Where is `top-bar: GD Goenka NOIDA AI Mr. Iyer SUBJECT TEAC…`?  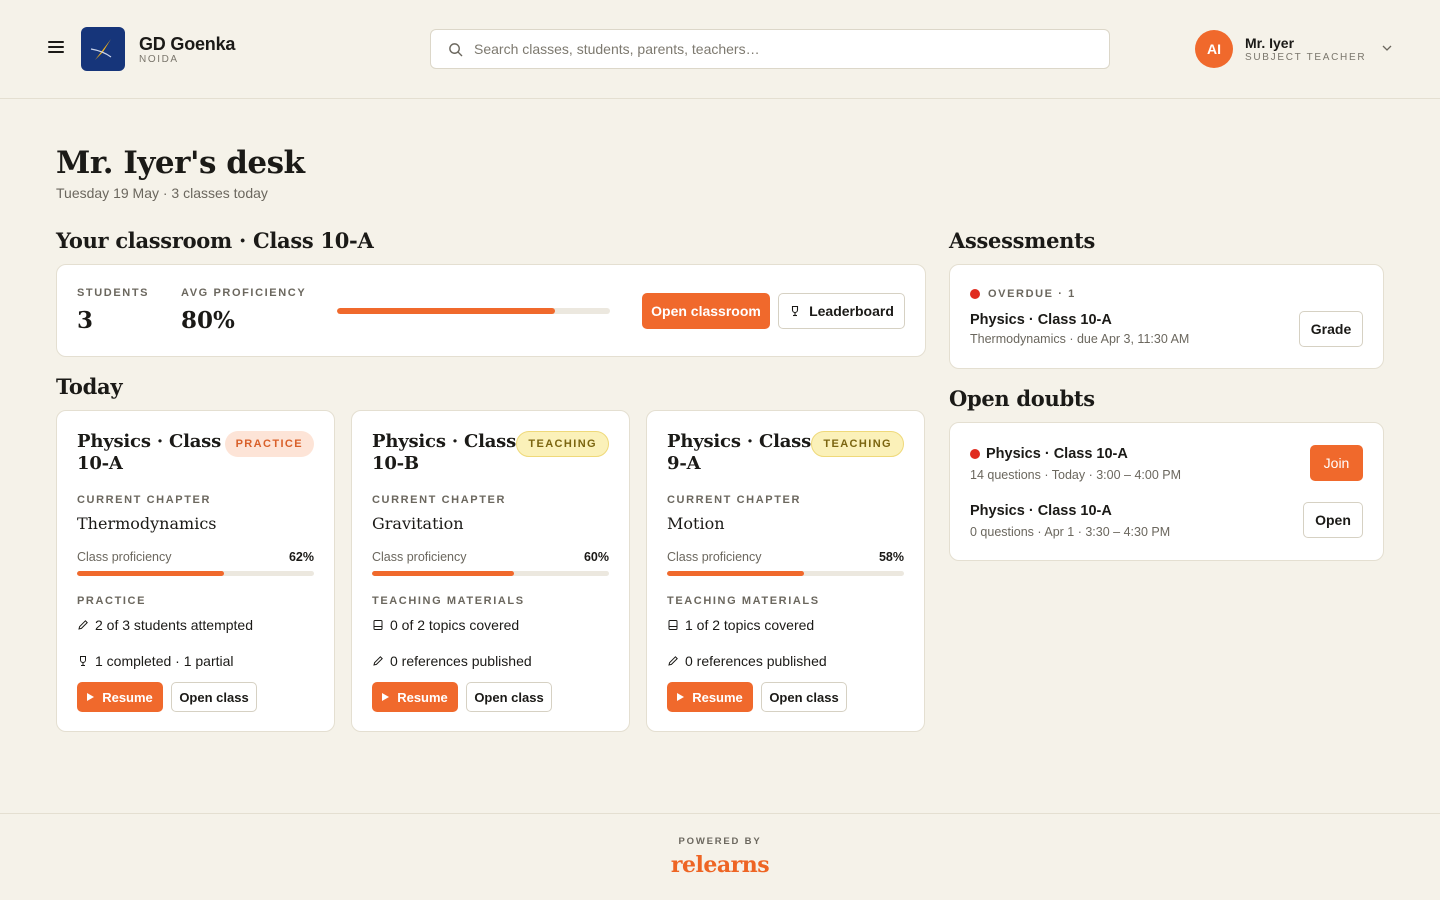 top-bar: GD Goenka NOIDA AI Mr. Iyer SUBJECT TEAC… is located at coordinates (720, 49).